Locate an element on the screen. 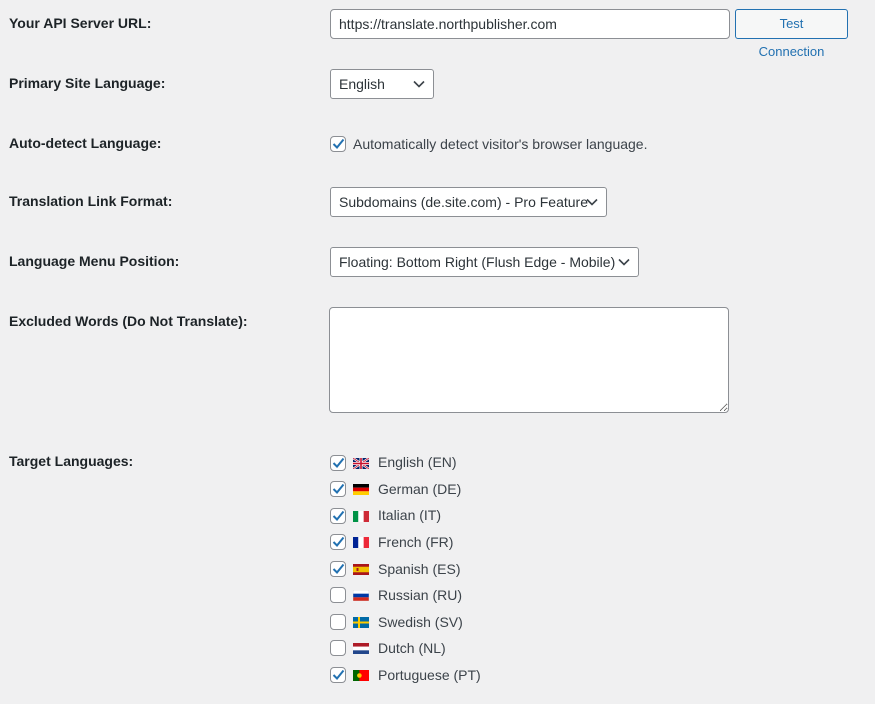  link-format-label: Translation Link Format: is located at coordinates (91, 201).